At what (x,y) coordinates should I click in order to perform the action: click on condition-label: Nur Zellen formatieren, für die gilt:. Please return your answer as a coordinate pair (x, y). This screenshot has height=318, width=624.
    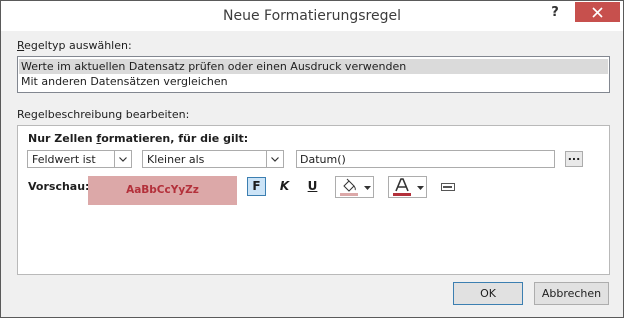
    Looking at the image, I should click on (138, 138).